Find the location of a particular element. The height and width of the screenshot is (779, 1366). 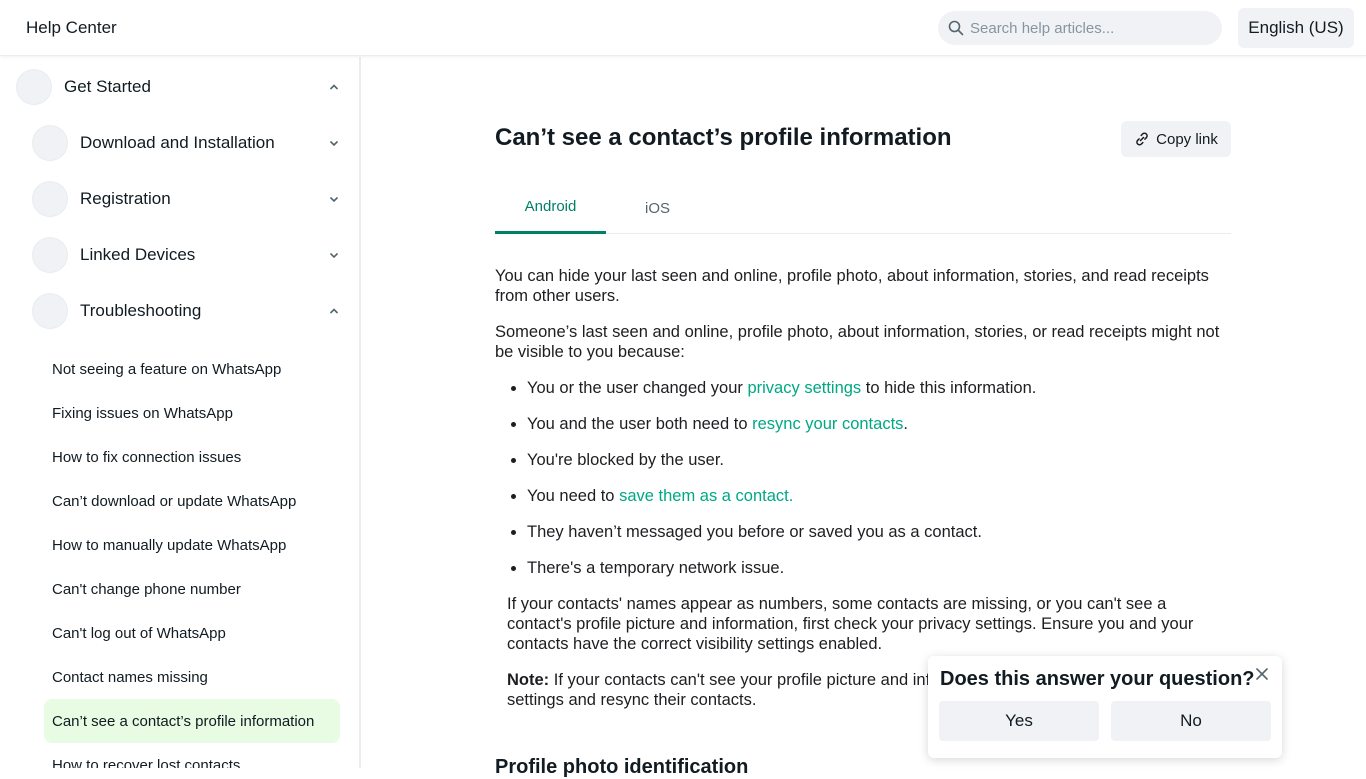

nav-section-label: Get Started is located at coordinates (107, 86).